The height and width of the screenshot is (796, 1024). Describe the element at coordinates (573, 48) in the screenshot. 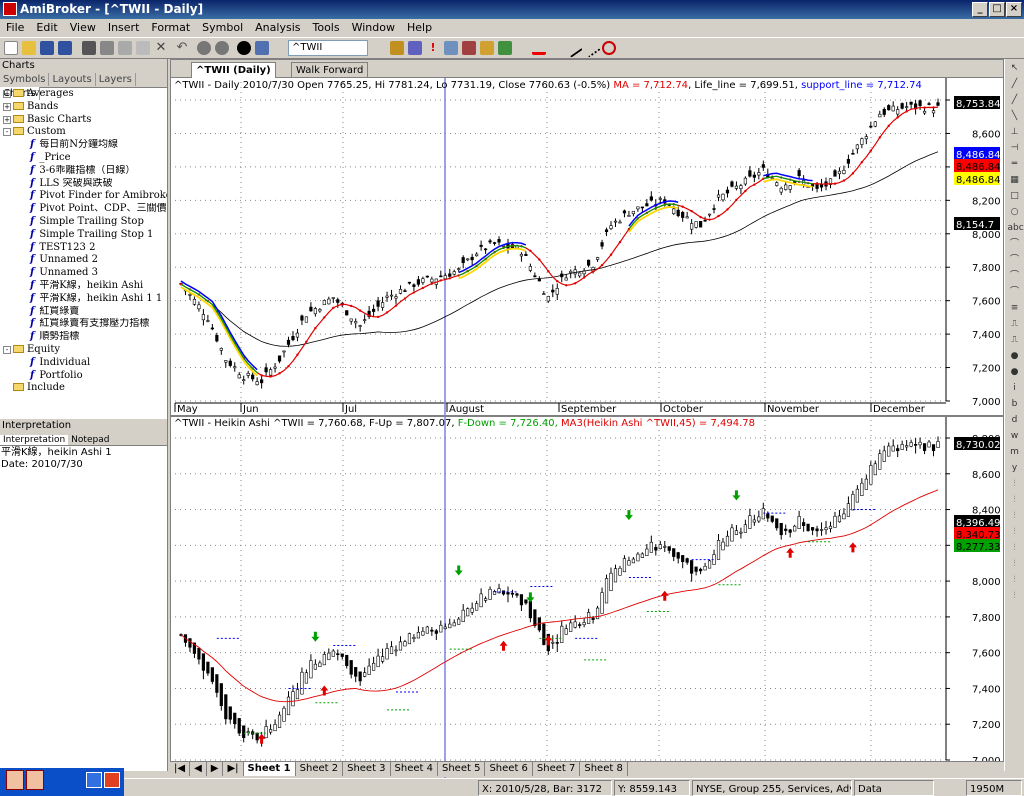

I see `line-tool-icon` at that location.